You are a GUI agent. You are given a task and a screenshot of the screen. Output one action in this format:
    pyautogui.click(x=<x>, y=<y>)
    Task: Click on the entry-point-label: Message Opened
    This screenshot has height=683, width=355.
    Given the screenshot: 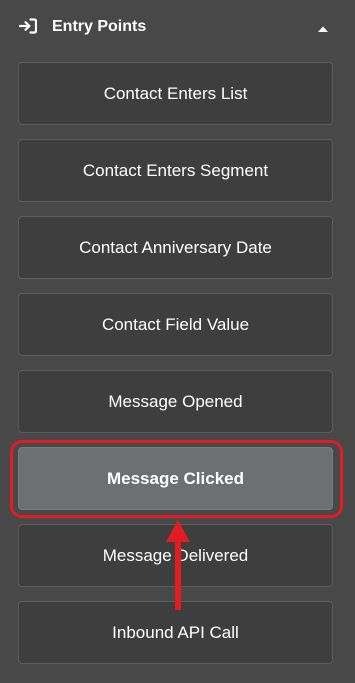 What is the action you would take?
    pyautogui.click(x=175, y=401)
    